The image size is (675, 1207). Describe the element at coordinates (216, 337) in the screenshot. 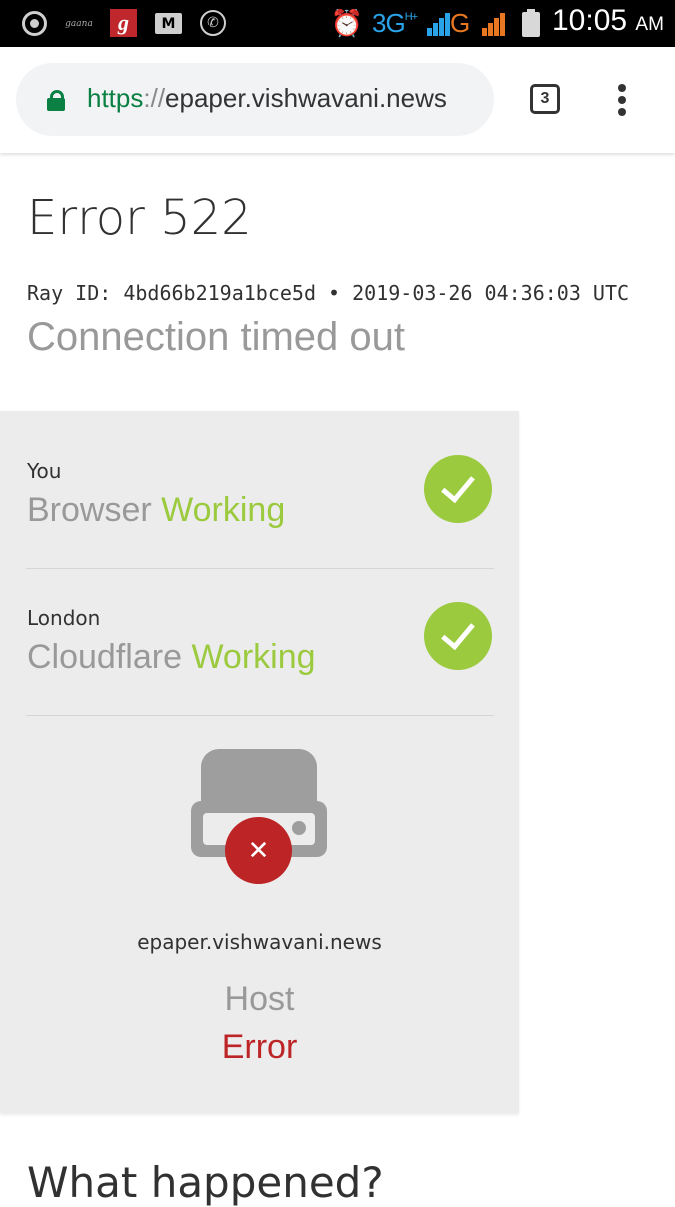

I see `error-subtitle: Connection timed out` at that location.